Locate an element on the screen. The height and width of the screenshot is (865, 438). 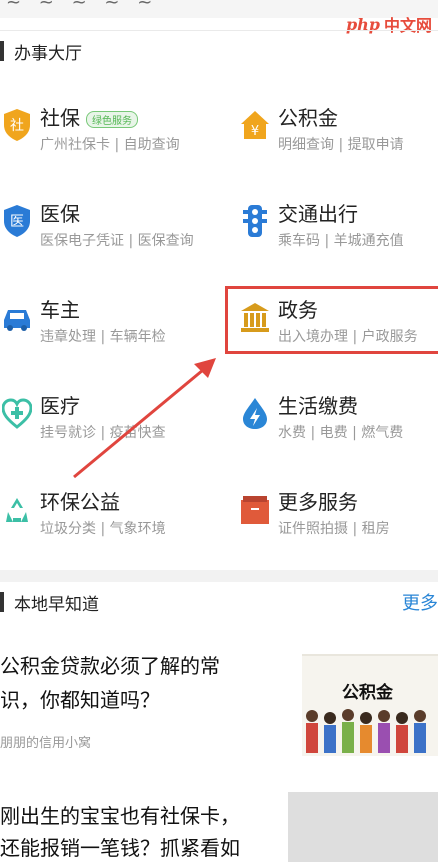
service-chezhu: 车主 违章处理 | 车辆年检 is located at coordinates (111, 336).